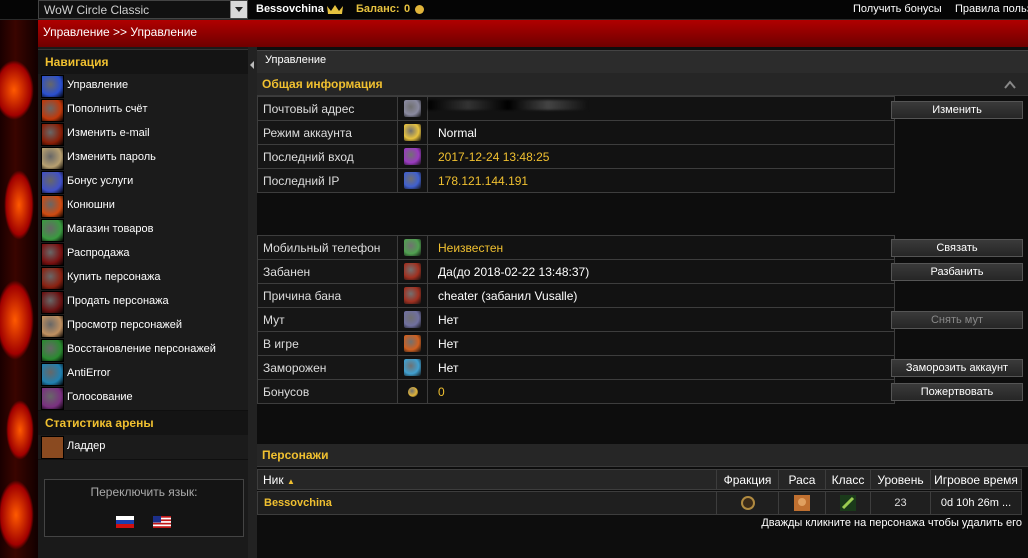  I want to click on coin-icon, so click(412, 392).